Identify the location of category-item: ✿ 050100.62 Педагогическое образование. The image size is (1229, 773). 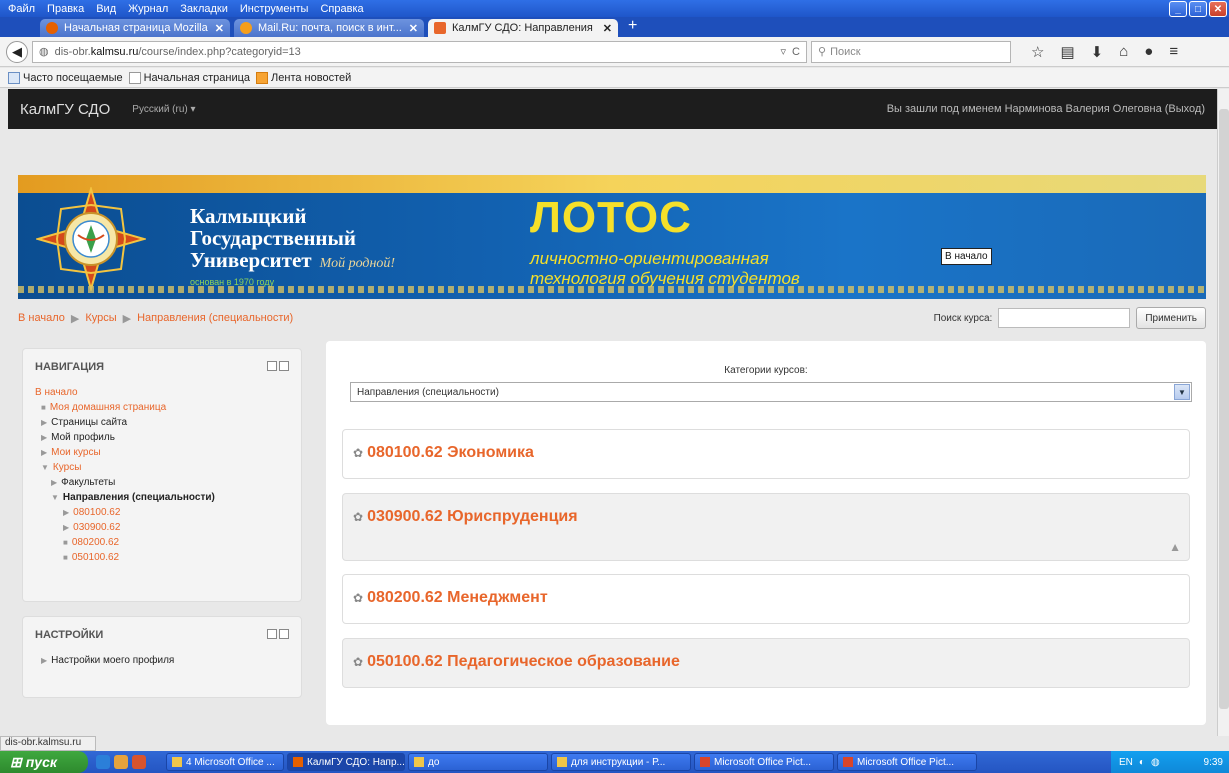
(766, 663).